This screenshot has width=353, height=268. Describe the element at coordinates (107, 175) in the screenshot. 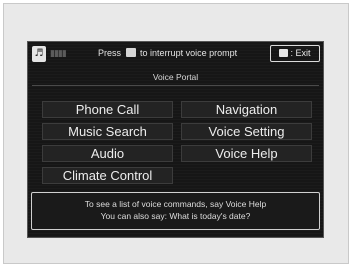

I see `climate-control-button: Climate Control` at that location.